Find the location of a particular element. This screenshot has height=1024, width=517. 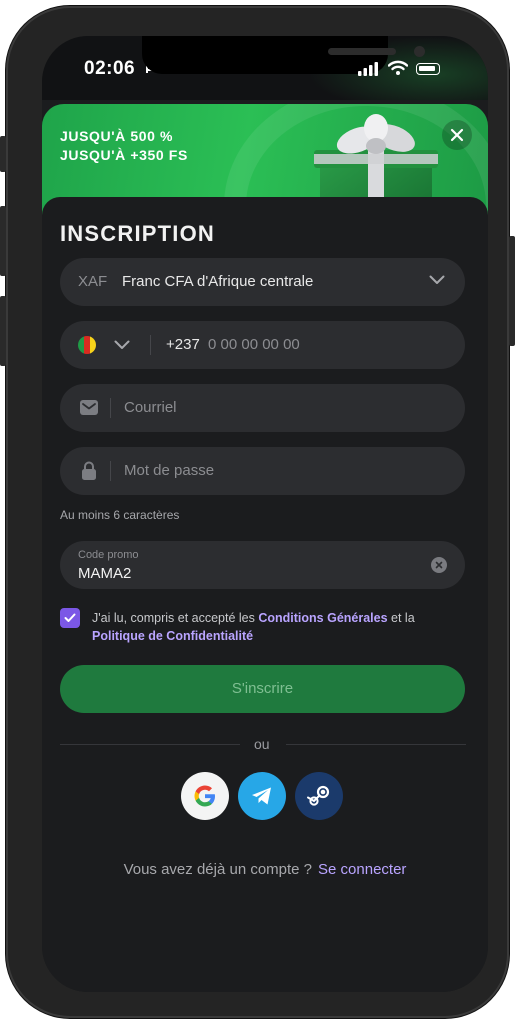

password-input: Mot de passe is located at coordinates (169, 470).